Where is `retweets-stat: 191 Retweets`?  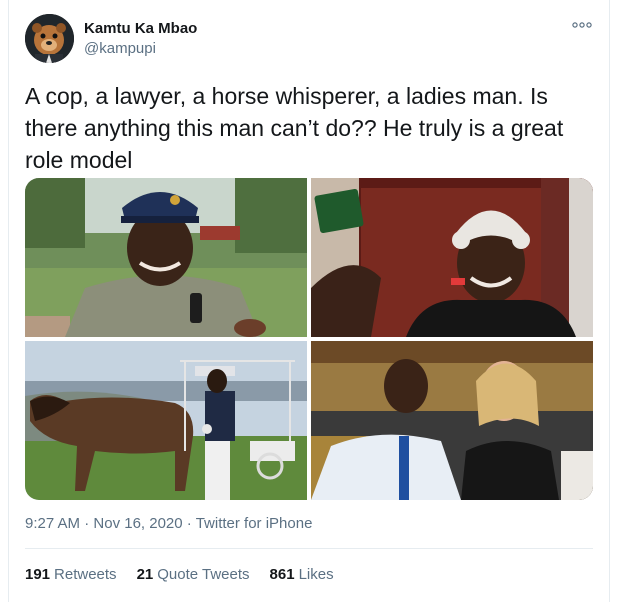 retweets-stat: 191 Retweets is located at coordinates (71, 574).